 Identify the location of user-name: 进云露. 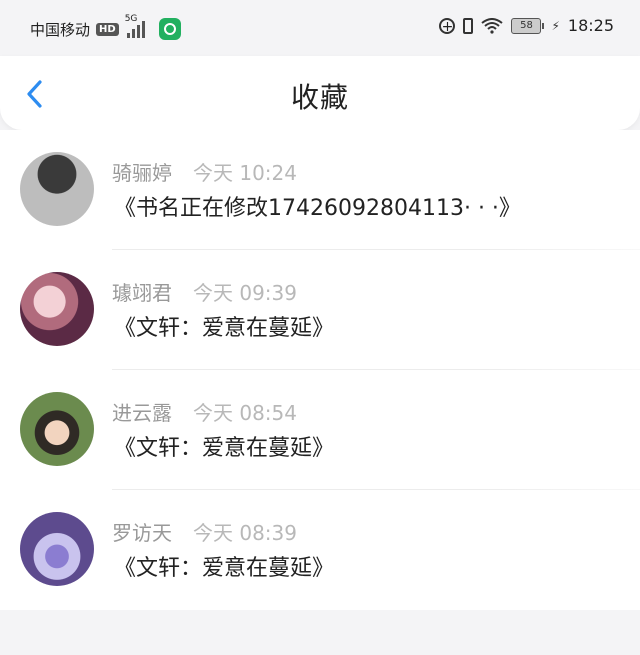
(142, 413).